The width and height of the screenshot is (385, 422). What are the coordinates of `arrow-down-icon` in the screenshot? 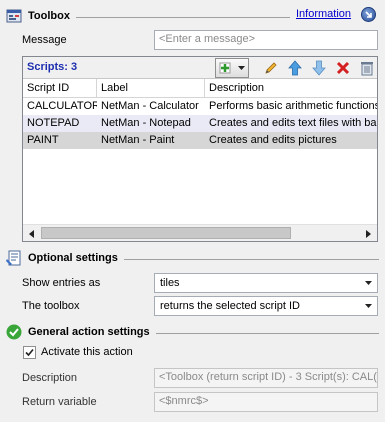 It's located at (319, 68).